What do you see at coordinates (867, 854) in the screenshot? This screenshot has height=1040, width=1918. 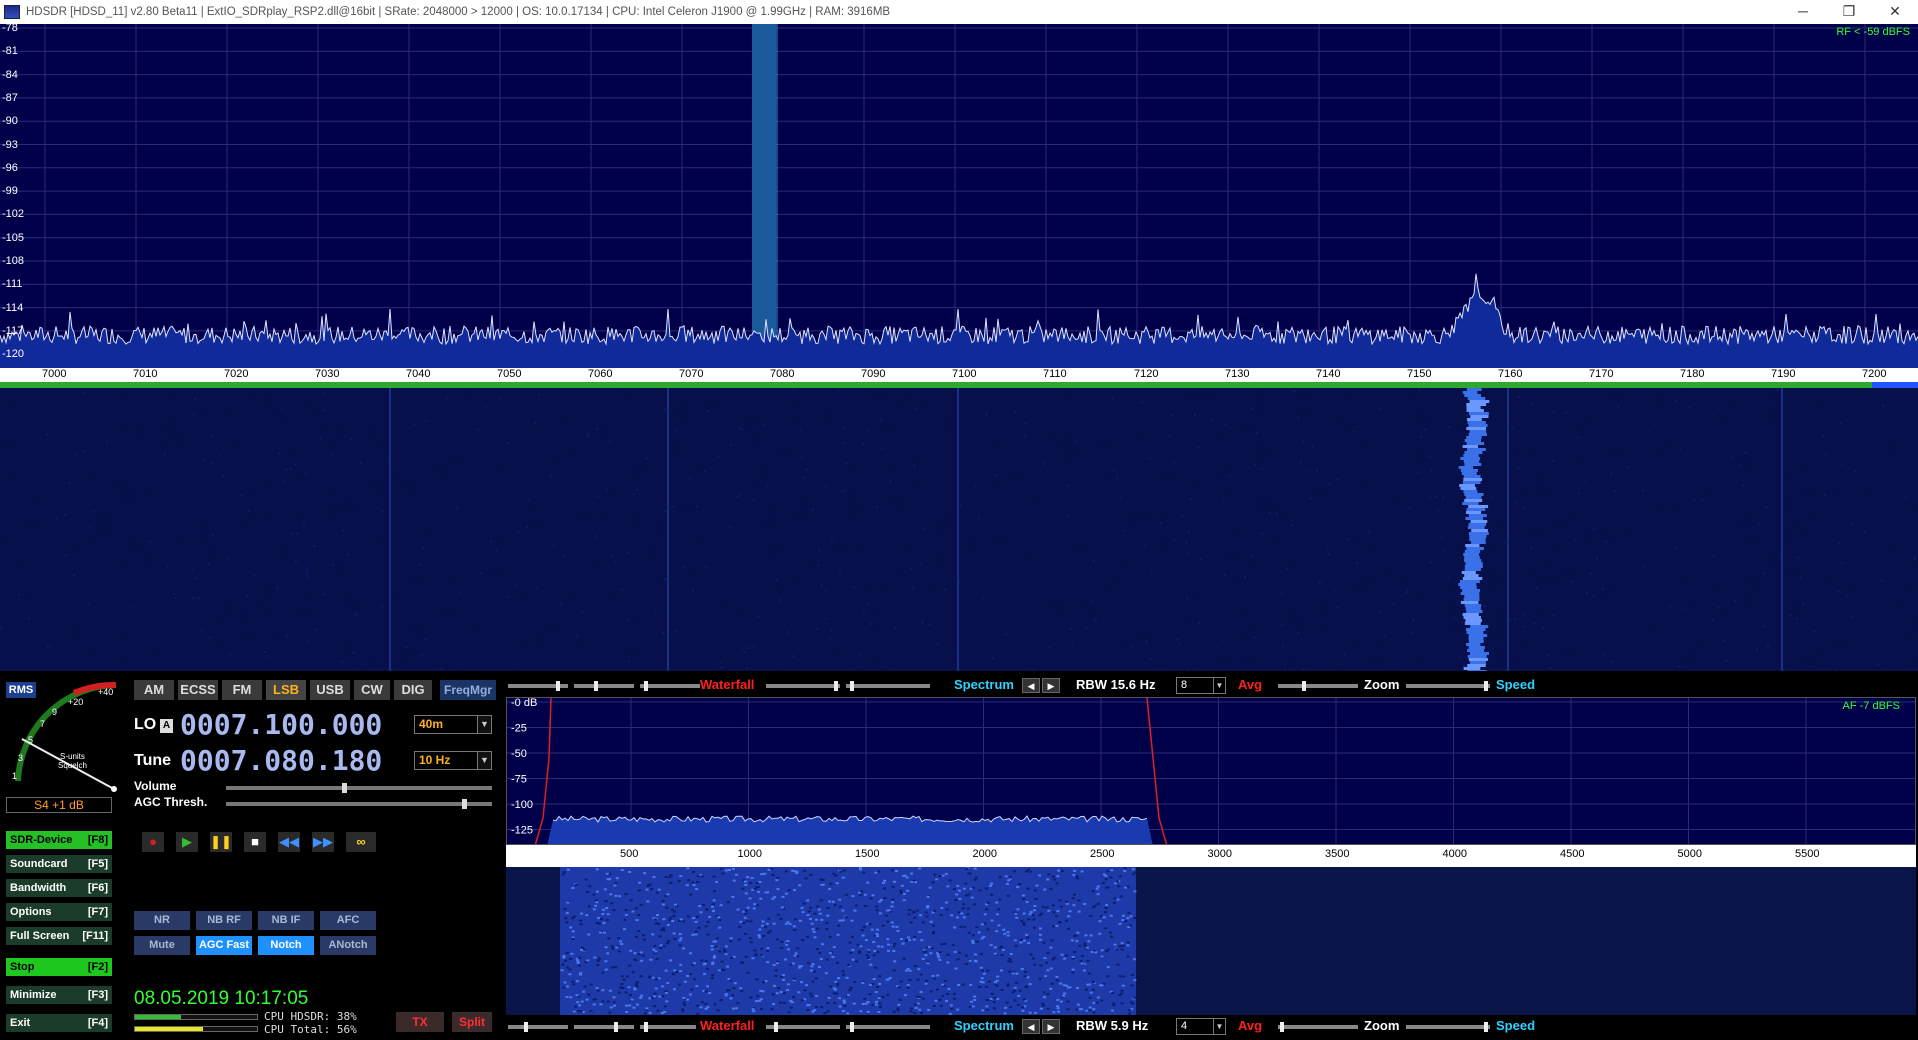 I see `af-x-tick: 1500` at bounding box center [867, 854].